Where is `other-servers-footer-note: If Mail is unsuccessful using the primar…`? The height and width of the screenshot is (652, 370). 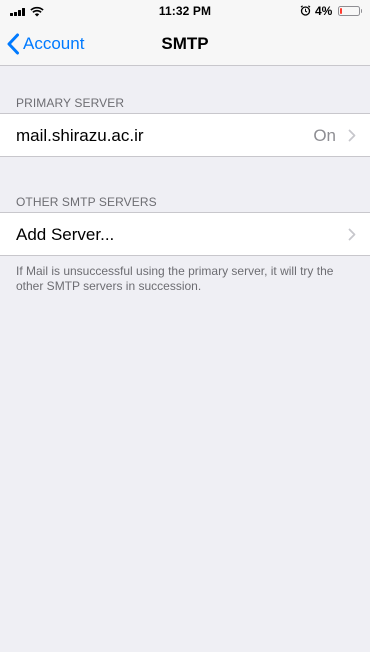
other-servers-footer-note: If Mail is unsuccessful using the primar… is located at coordinates (175, 278).